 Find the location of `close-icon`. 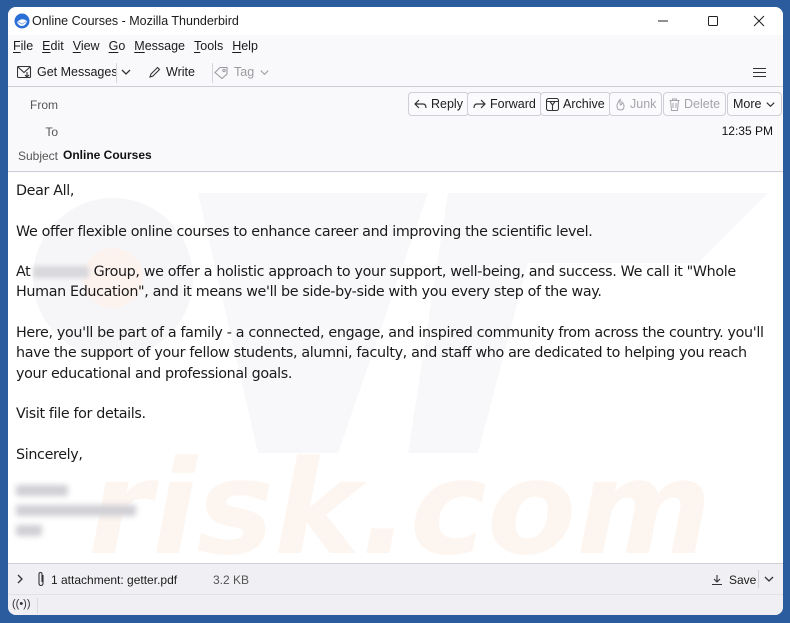

close-icon is located at coordinates (759, 21).